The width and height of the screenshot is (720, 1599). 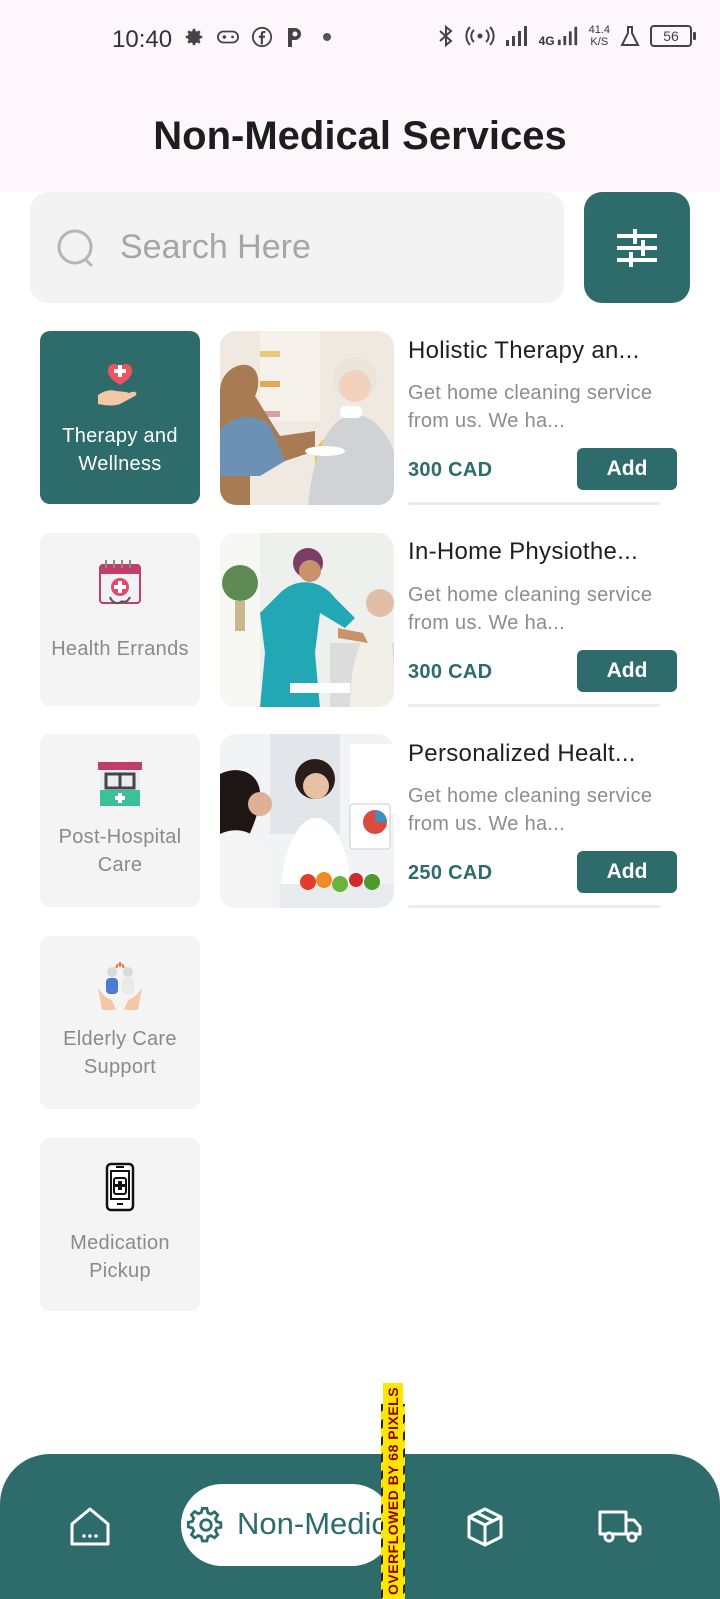 What do you see at coordinates (450, 873) in the screenshot?
I see `service-price: 250 CAD` at bounding box center [450, 873].